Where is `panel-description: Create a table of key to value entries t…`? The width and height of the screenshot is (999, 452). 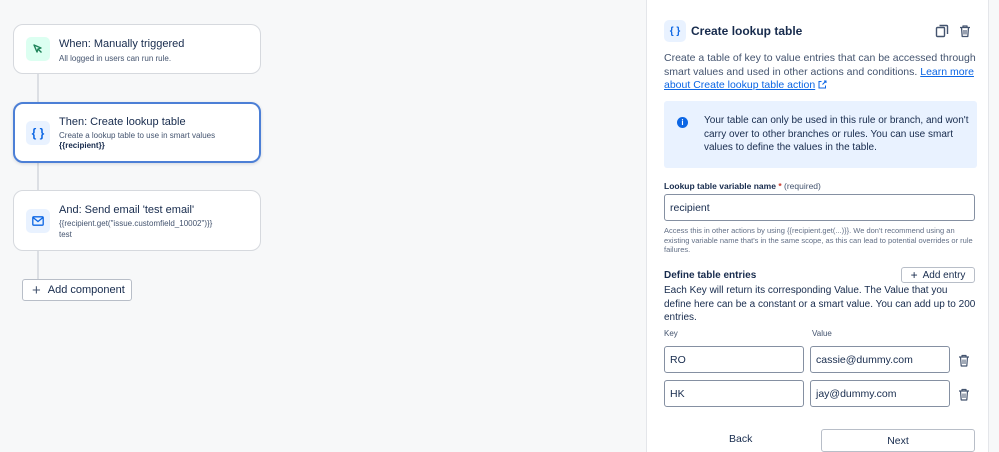
panel-description: Create a table of key to value entries t… is located at coordinates (820, 72).